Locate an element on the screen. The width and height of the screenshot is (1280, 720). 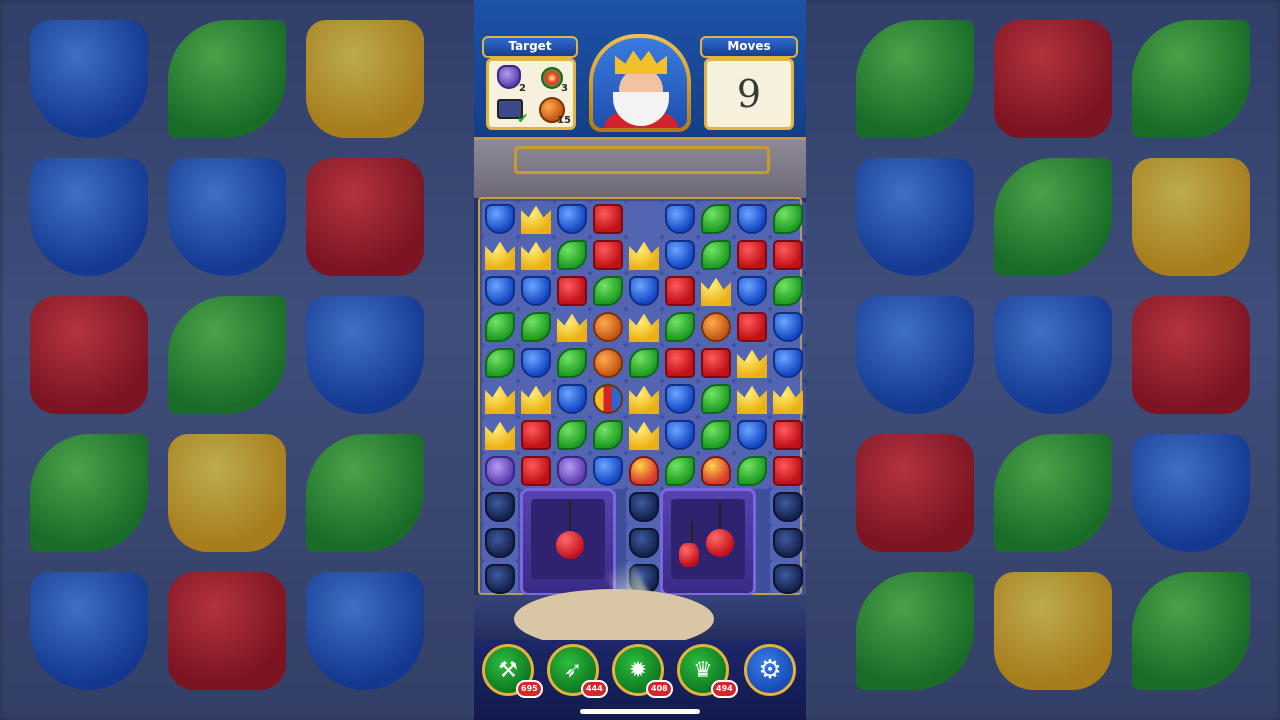
king-avatar is located at coordinates (640, 83).